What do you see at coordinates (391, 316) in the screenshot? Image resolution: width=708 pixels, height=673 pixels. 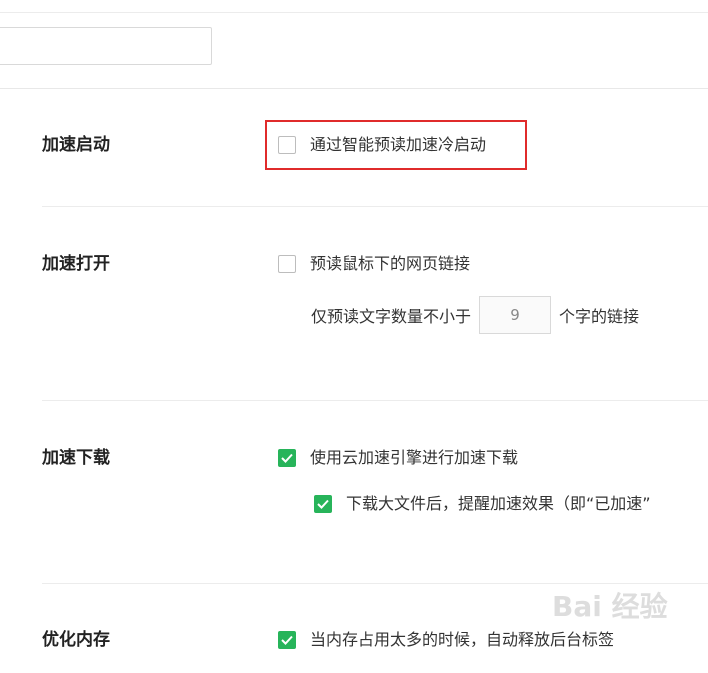 I see `min-chars-prefix: 仅预读文字数量不小于` at bounding box center [391, 316].